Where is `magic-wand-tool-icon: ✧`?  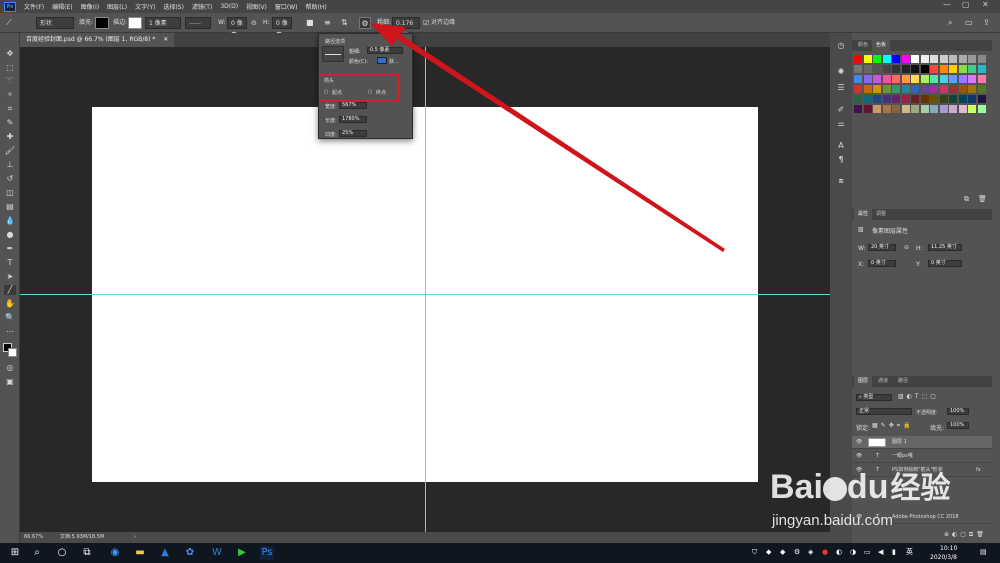
magic-wand-tool-icon: ✧ is located at coordinates (10, 95).